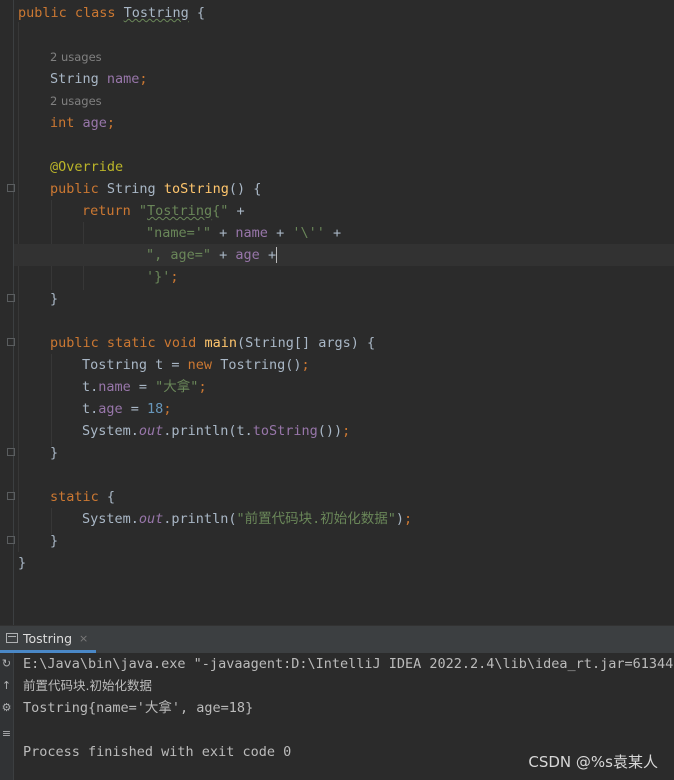 This screenshot has width=674, height=780. What do you see at coordinates (6, 664) in the screenshot?
I see `rerun-icon: ↻` at bounding box center [6, 664].